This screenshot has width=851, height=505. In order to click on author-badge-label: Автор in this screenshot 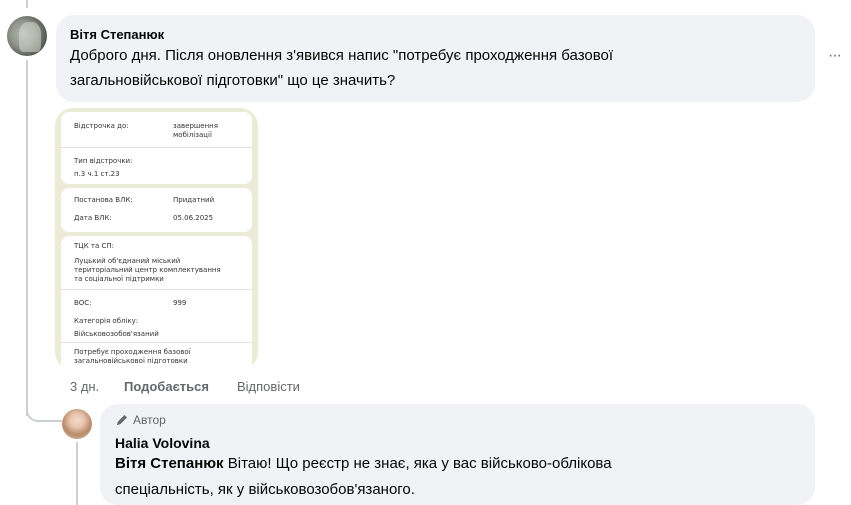, I will do `click(149, 420)`.